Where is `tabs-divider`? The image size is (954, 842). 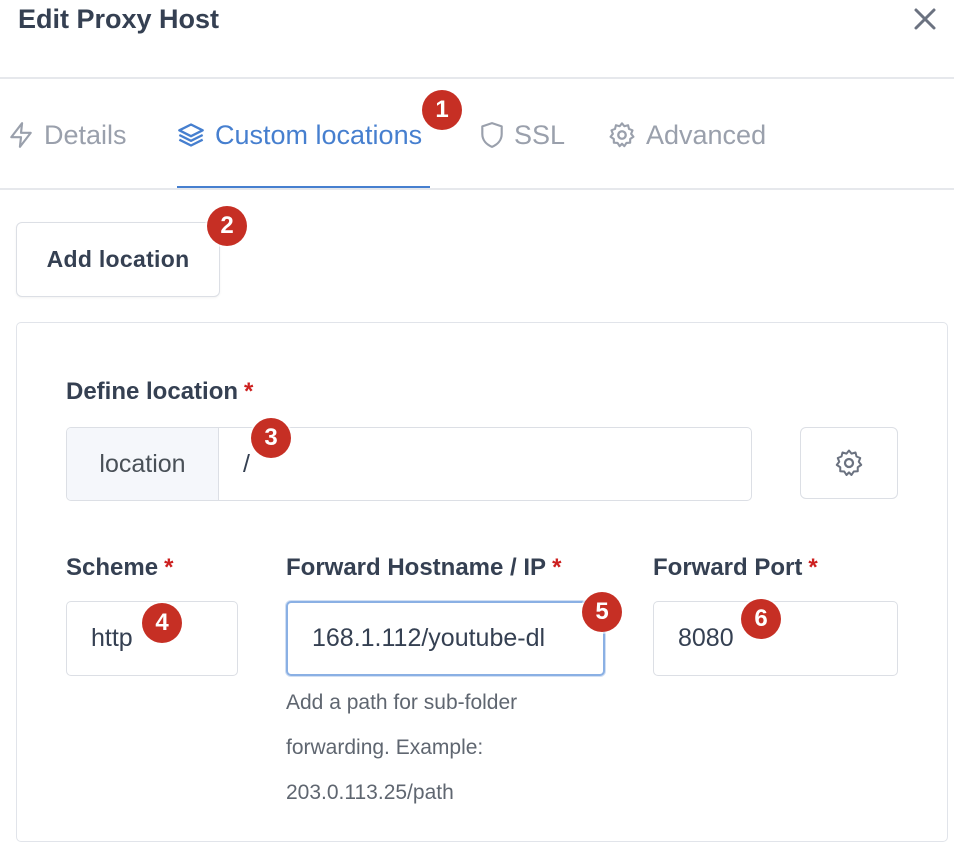
tabs-divider is located at coordinates (477, 189).